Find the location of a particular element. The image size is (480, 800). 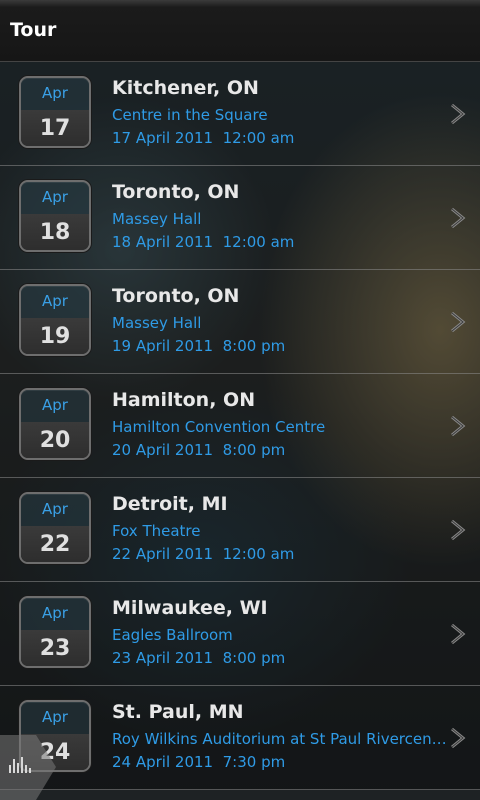

calendar-badge: Apr 19 is located at coordinates (55, 320).